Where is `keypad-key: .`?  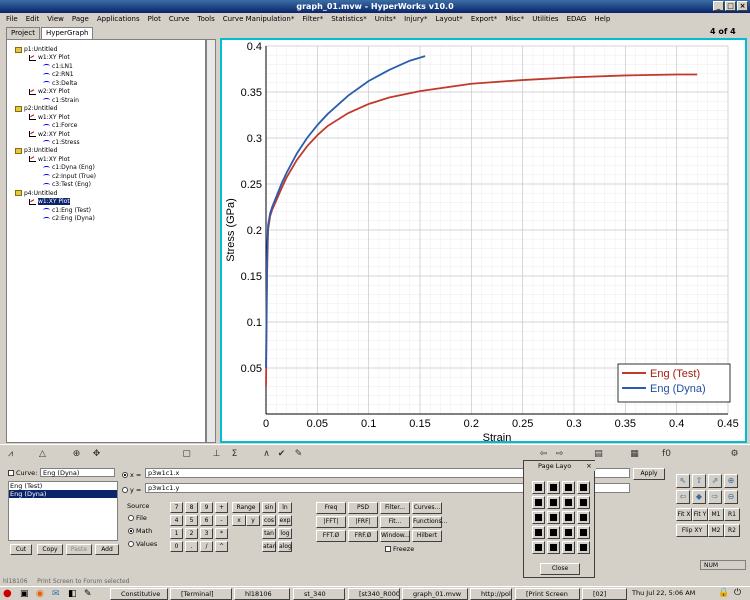
keypad-key: . is located at coordinates (191, 546).